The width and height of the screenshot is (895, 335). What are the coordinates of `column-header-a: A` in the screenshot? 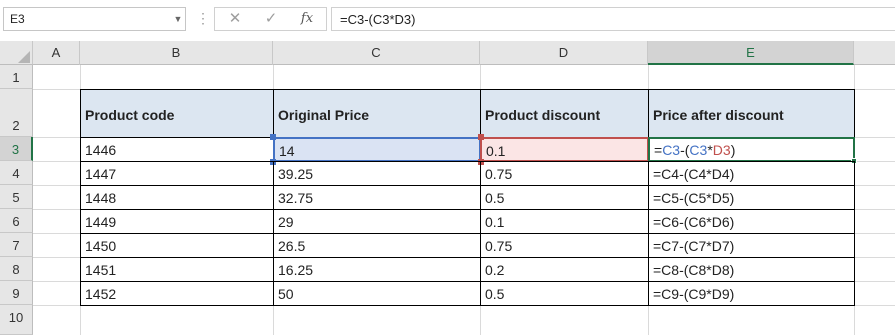 It's located at (56, 53).